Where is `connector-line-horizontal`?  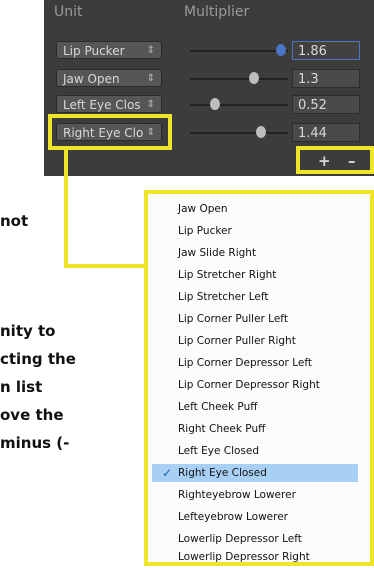 connector-line-horizontal is located at coordinates (106, 266).